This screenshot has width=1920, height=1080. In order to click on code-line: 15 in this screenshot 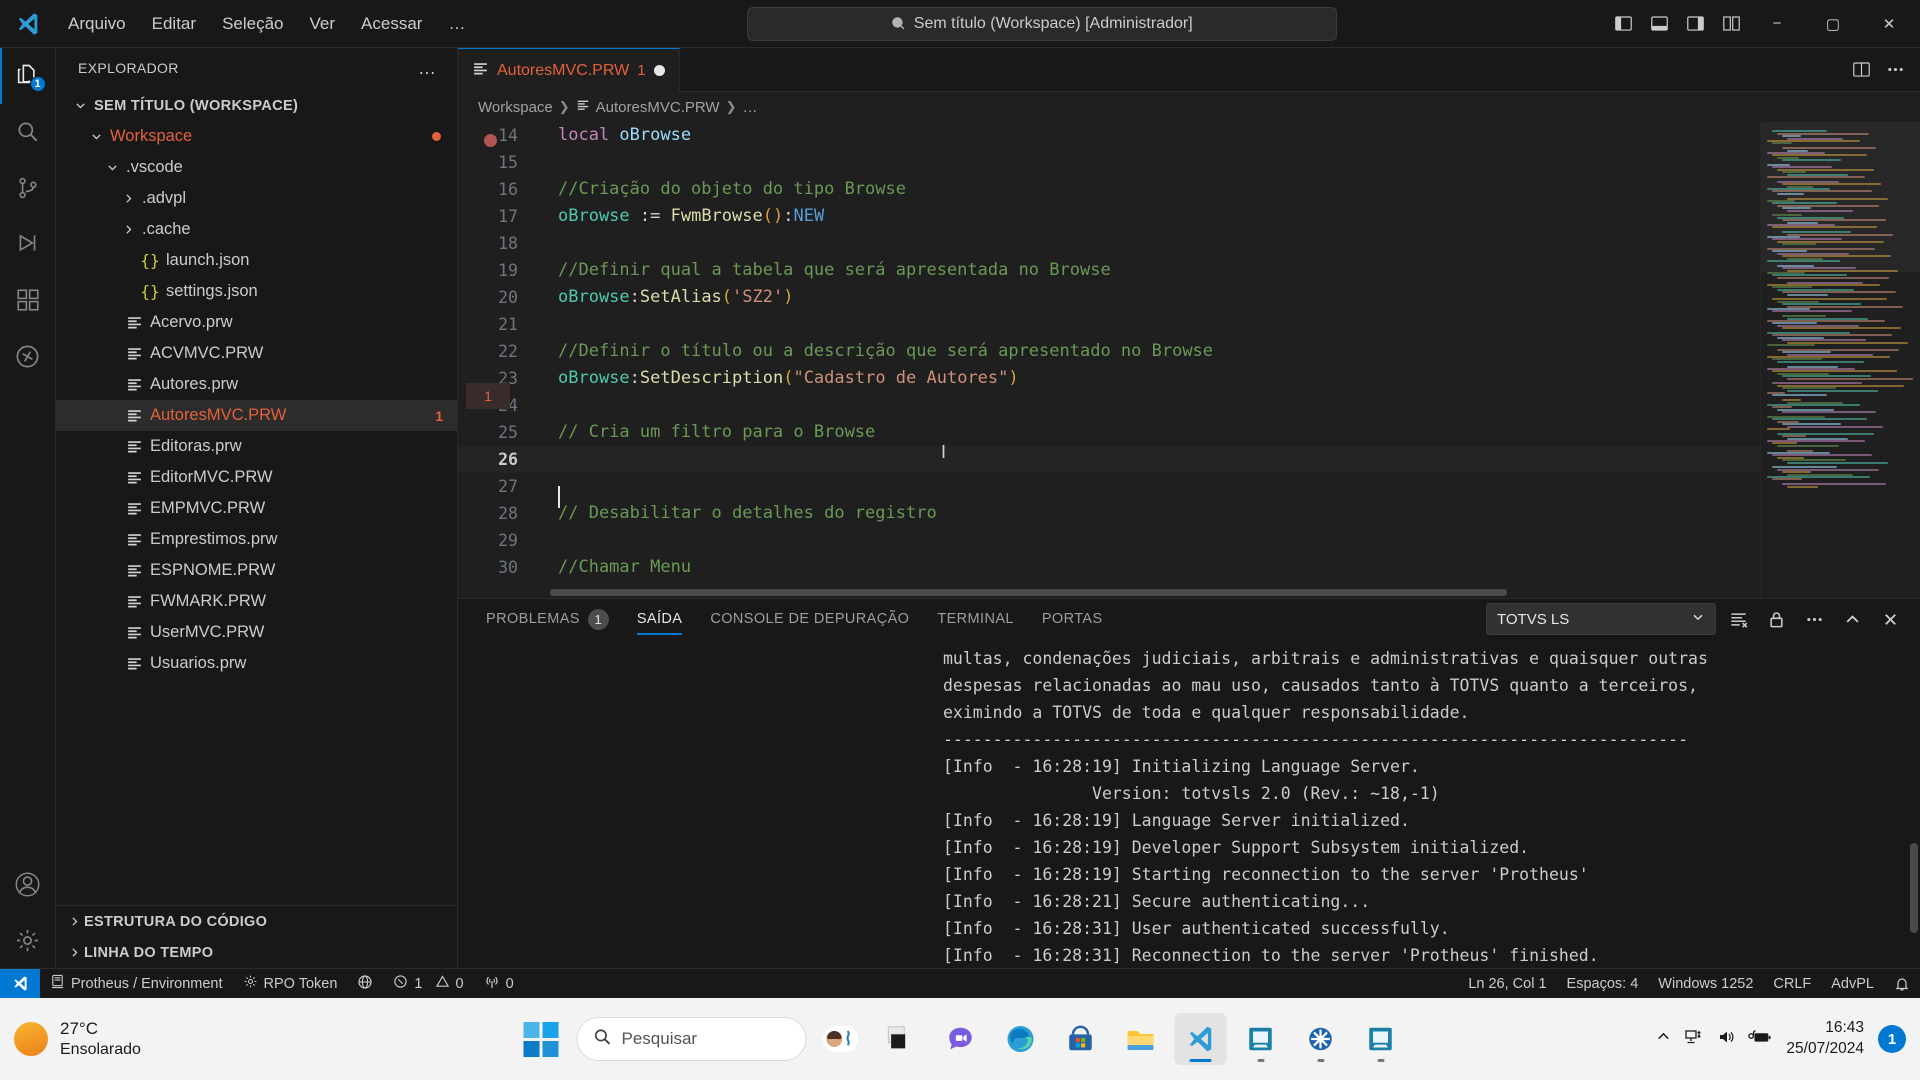, I will do `click(1109, 162)`.